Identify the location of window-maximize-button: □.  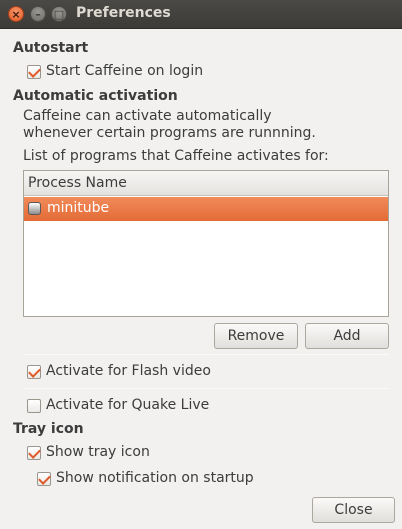
(59, 14).